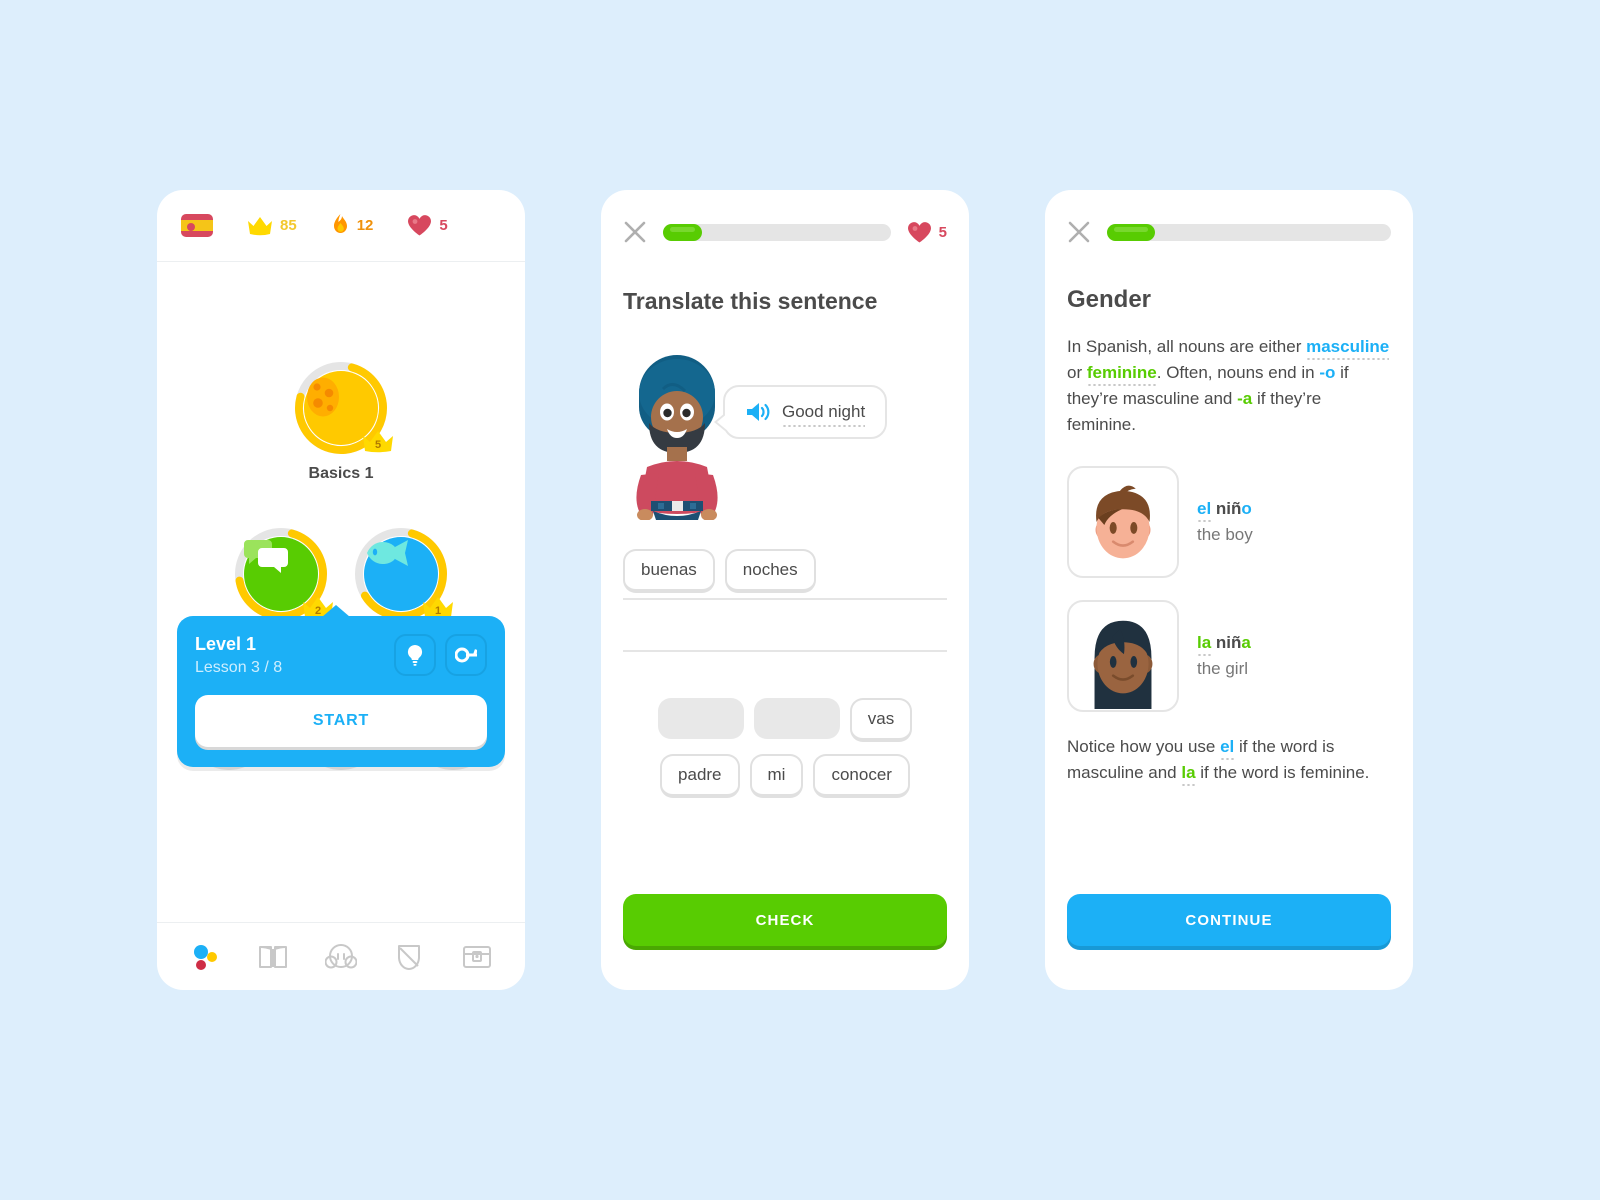  What do you see at coordinates (341, 721) in the screenshot?
I see `start-lesson-button: START` at bounding box center [341, 721].